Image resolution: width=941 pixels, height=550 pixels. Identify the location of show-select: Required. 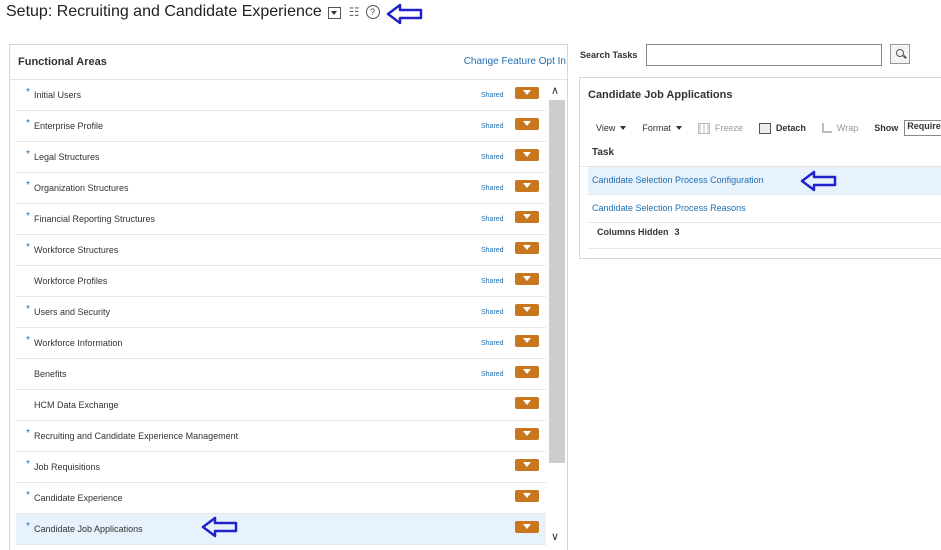
(922, 128).